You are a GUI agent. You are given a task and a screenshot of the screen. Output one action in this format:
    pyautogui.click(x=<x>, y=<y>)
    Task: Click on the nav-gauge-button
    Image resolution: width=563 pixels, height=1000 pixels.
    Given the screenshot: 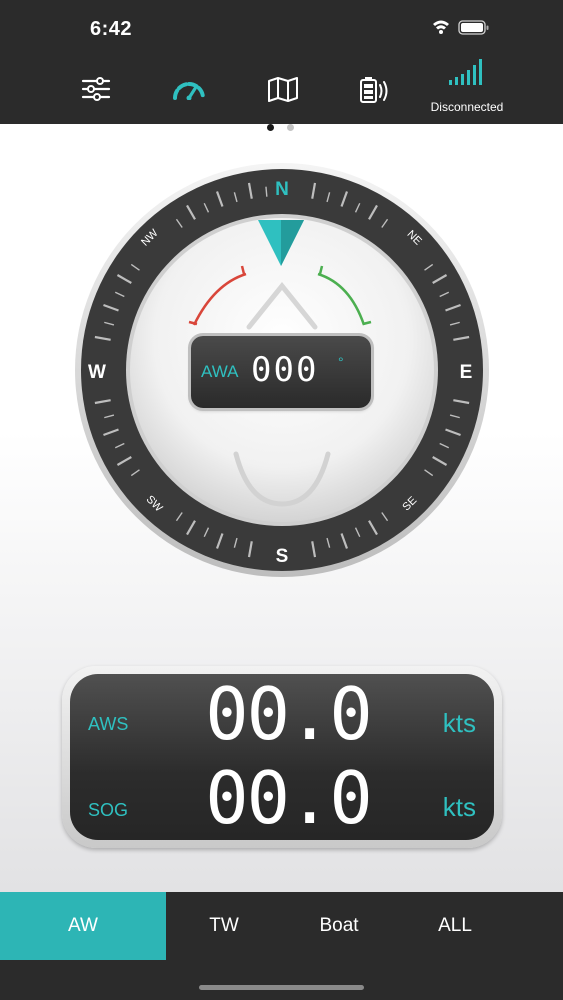 What is the action you would take?
    pyautogui.click(x=189, y=88)
    